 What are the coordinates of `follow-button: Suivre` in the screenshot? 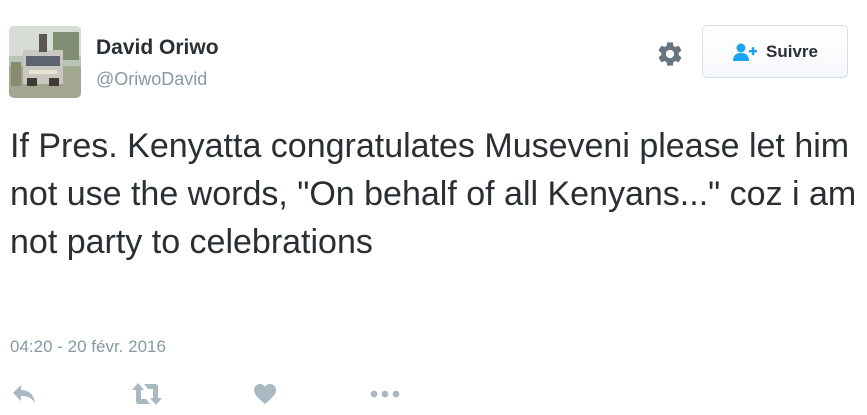 It's located at (775, 51).